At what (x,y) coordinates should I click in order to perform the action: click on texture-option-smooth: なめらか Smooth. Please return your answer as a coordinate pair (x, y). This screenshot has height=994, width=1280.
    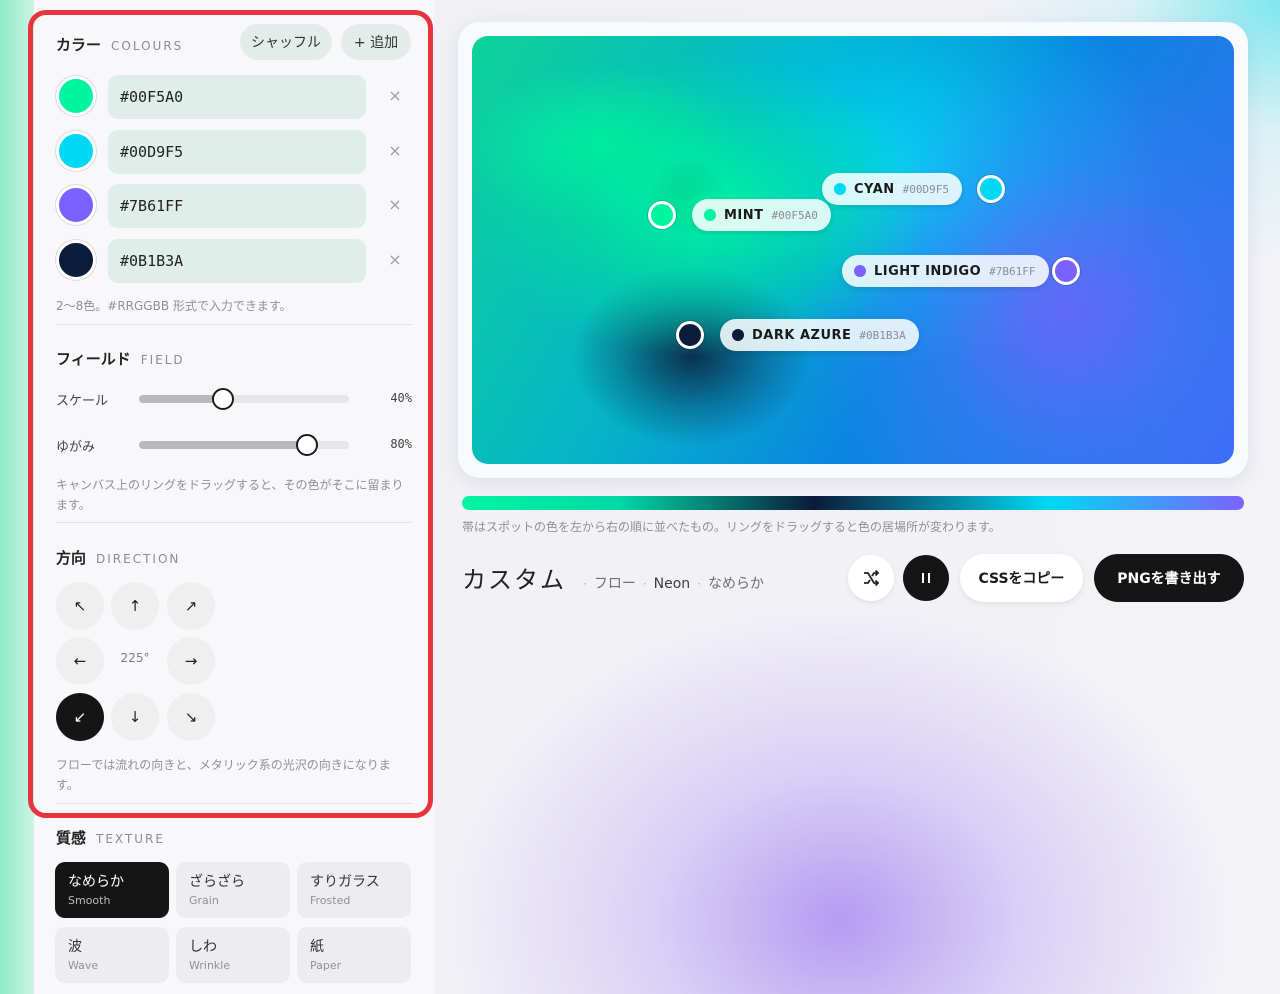
    Looking at the image, I should click on (112, 890).